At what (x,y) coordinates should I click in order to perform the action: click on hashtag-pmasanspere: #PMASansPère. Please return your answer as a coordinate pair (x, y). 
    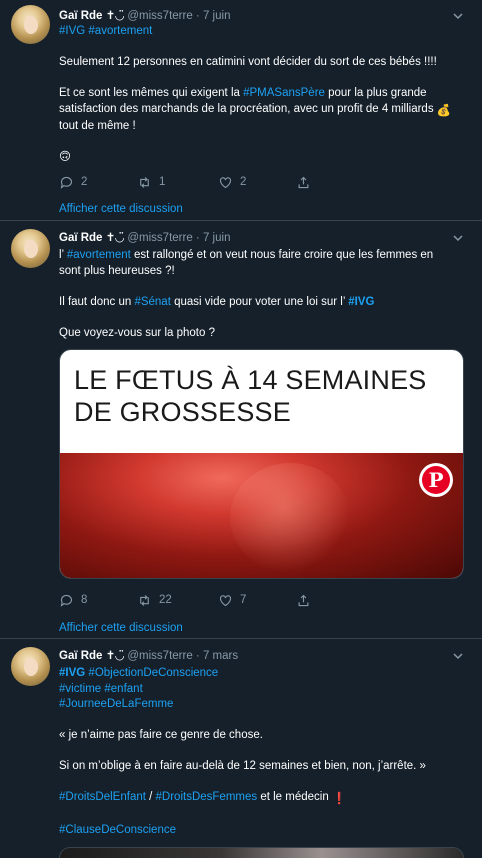
    Looking at the image, I should click on (284, 93).